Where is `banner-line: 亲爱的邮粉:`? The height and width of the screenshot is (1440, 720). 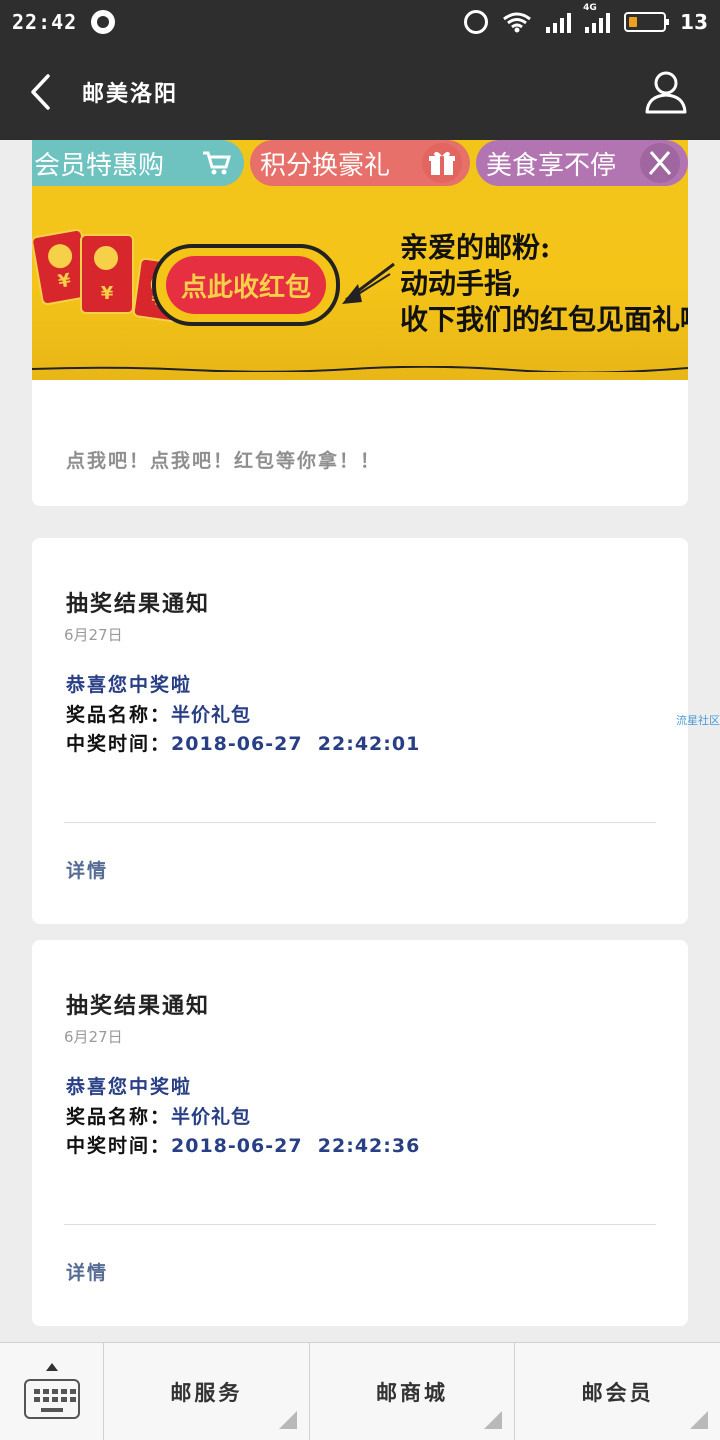 banner-line: 亲爱的邮粉: is located at coordinates (475, 247).